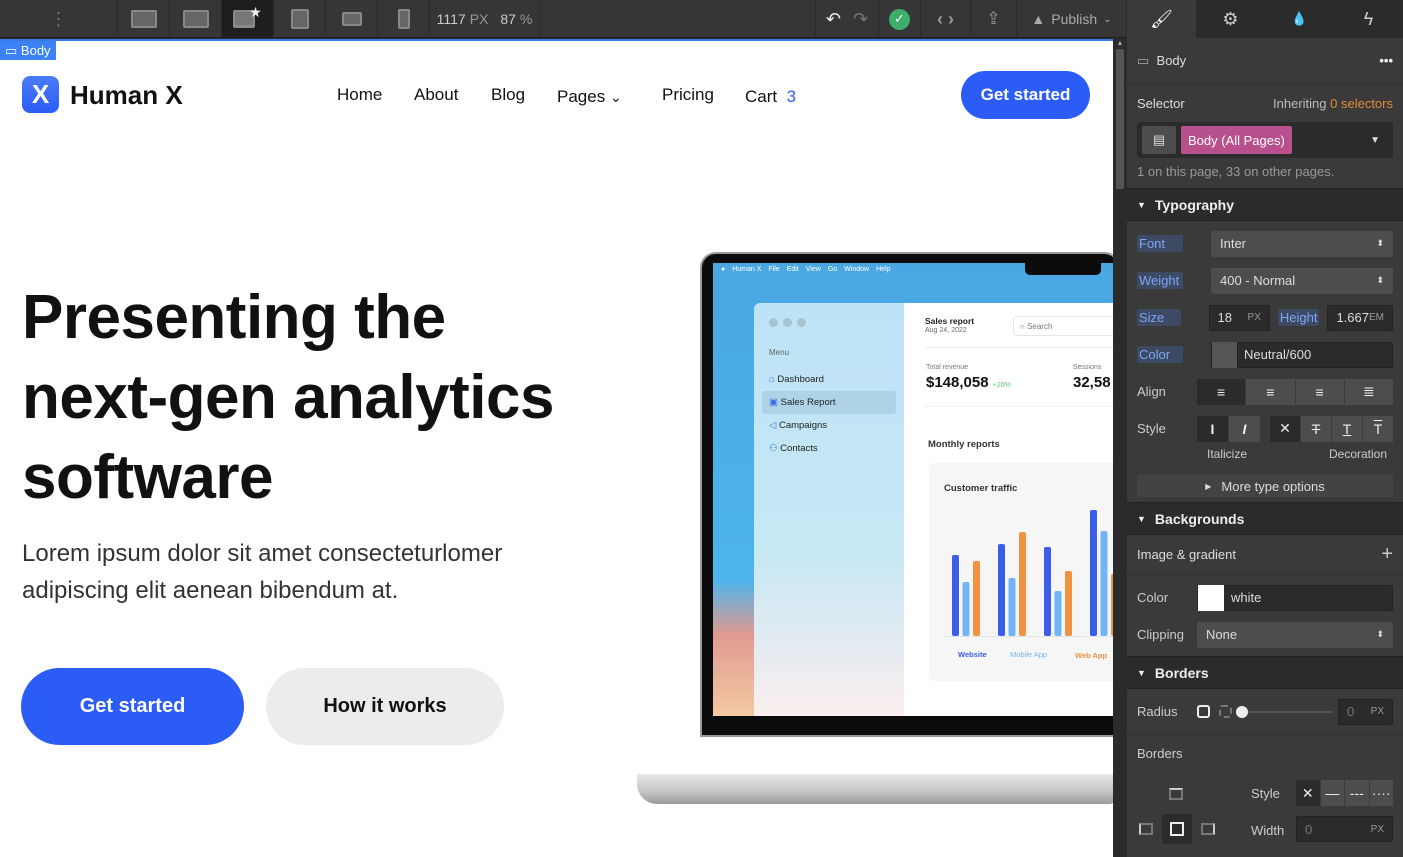  What do you see at coordinates (1225, 711) in the screenshot?
I see `radius-individual-icon` at bounding box center [1225, 711].